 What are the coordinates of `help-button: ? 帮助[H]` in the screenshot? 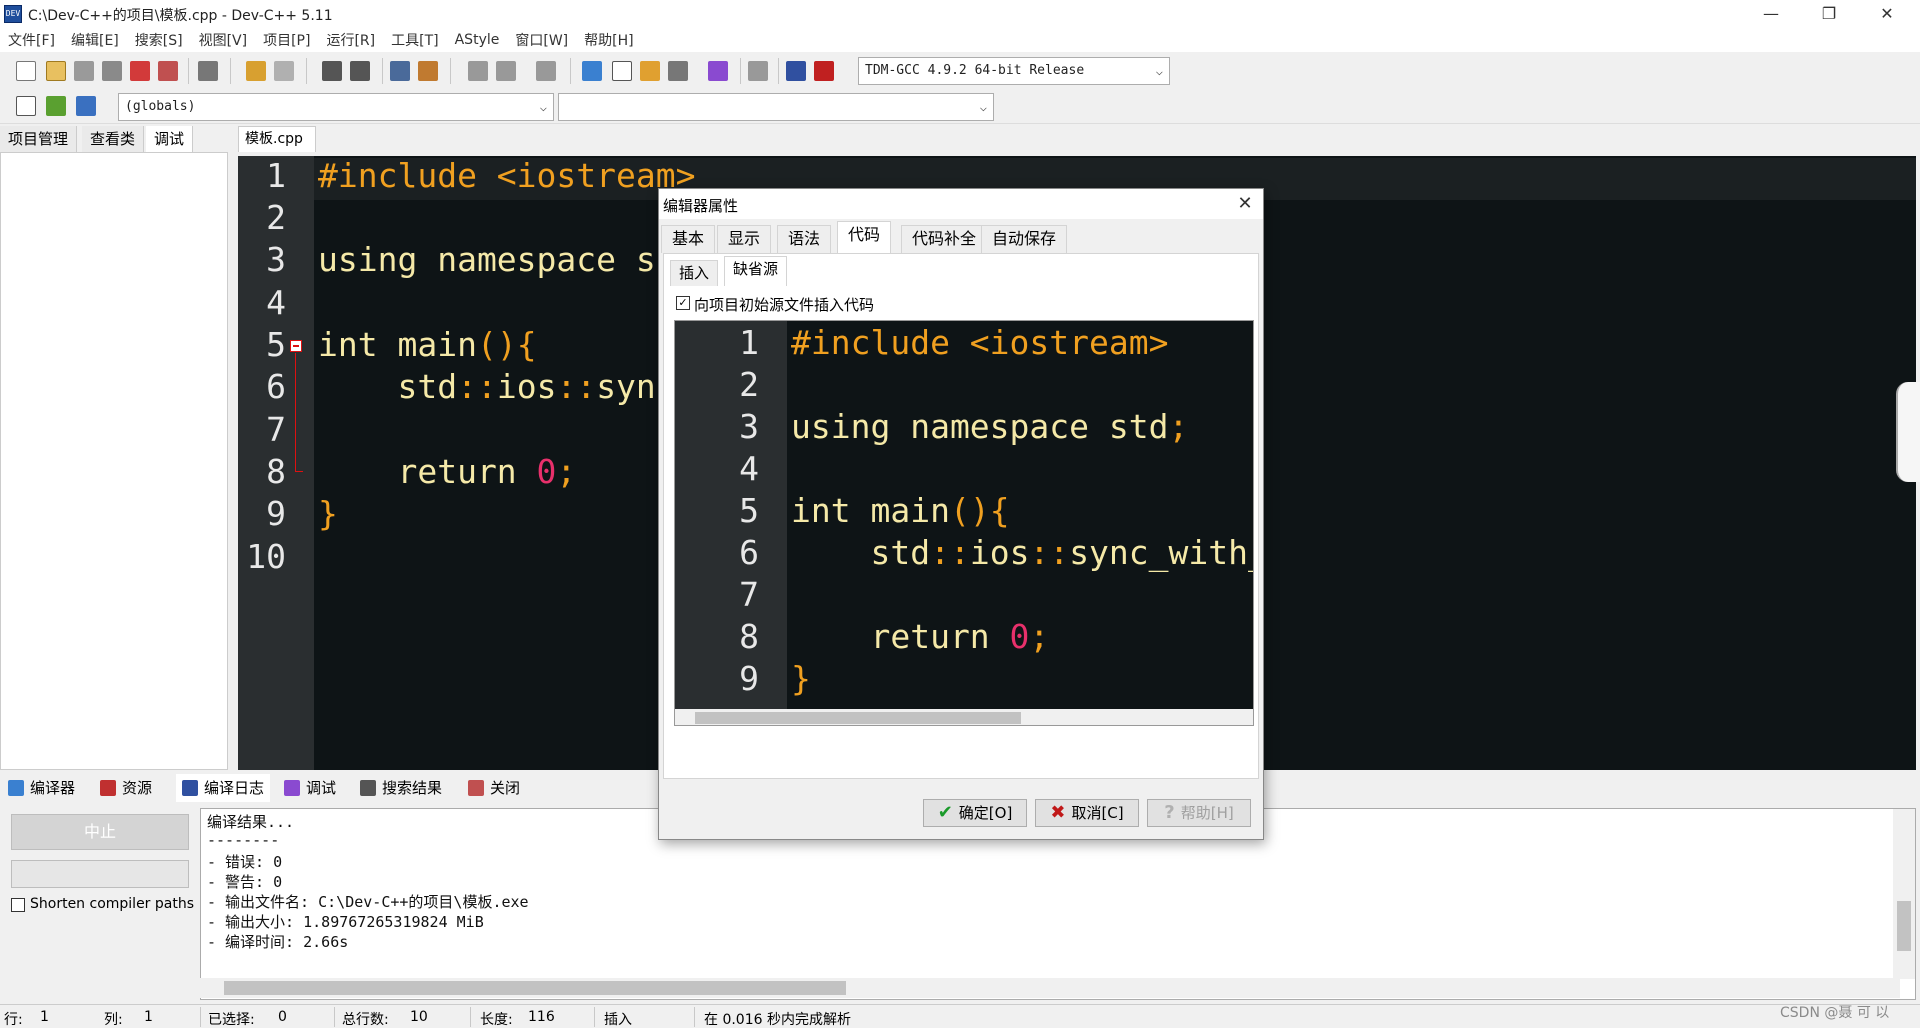 It's located at (1199, 813).